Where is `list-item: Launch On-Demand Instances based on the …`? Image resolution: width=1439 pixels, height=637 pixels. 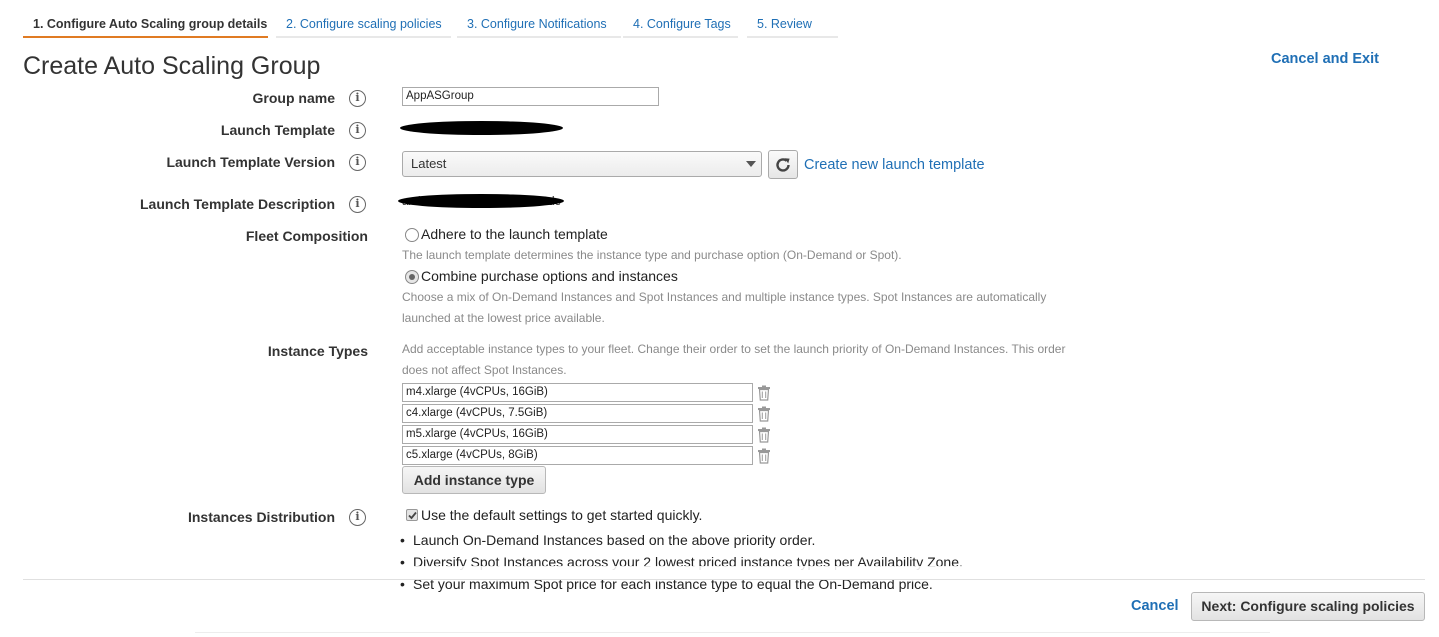 list-item: Launch On-Demand Instances based on the … is located at coordinates (680, 540).